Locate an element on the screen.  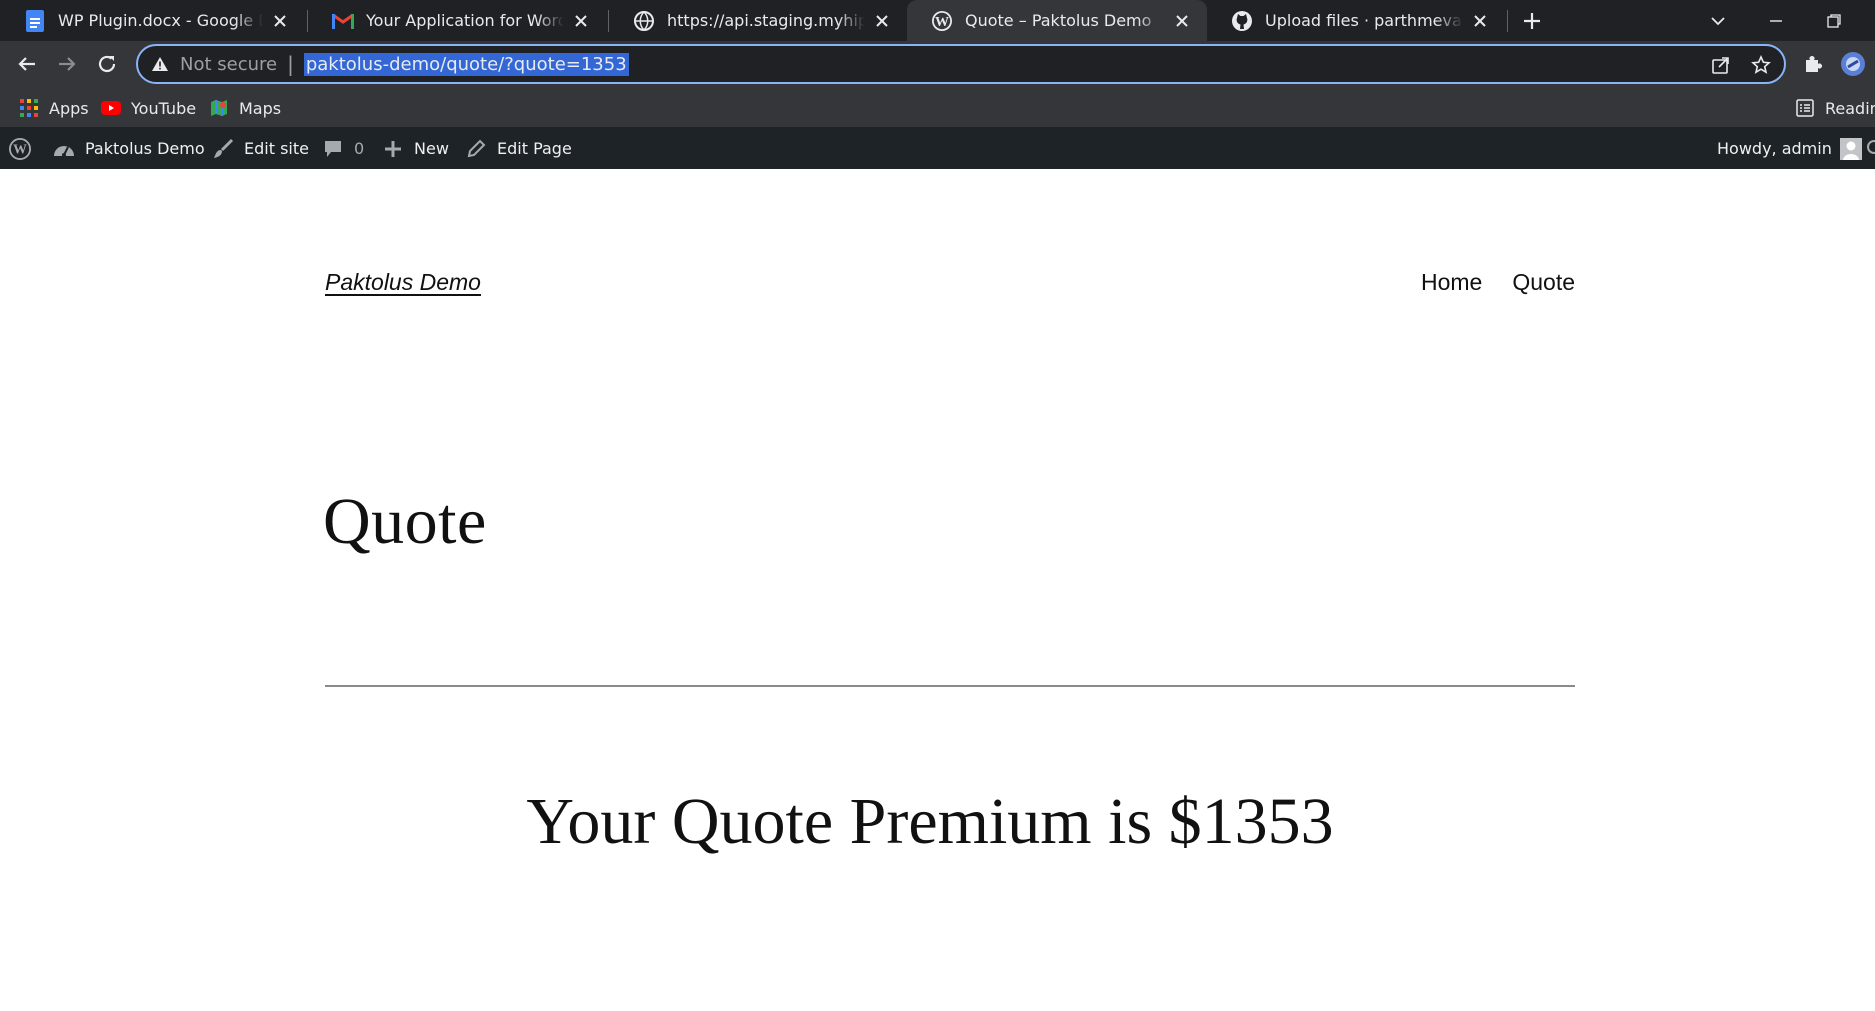
reload-icon is located at coordinates (107, 64).